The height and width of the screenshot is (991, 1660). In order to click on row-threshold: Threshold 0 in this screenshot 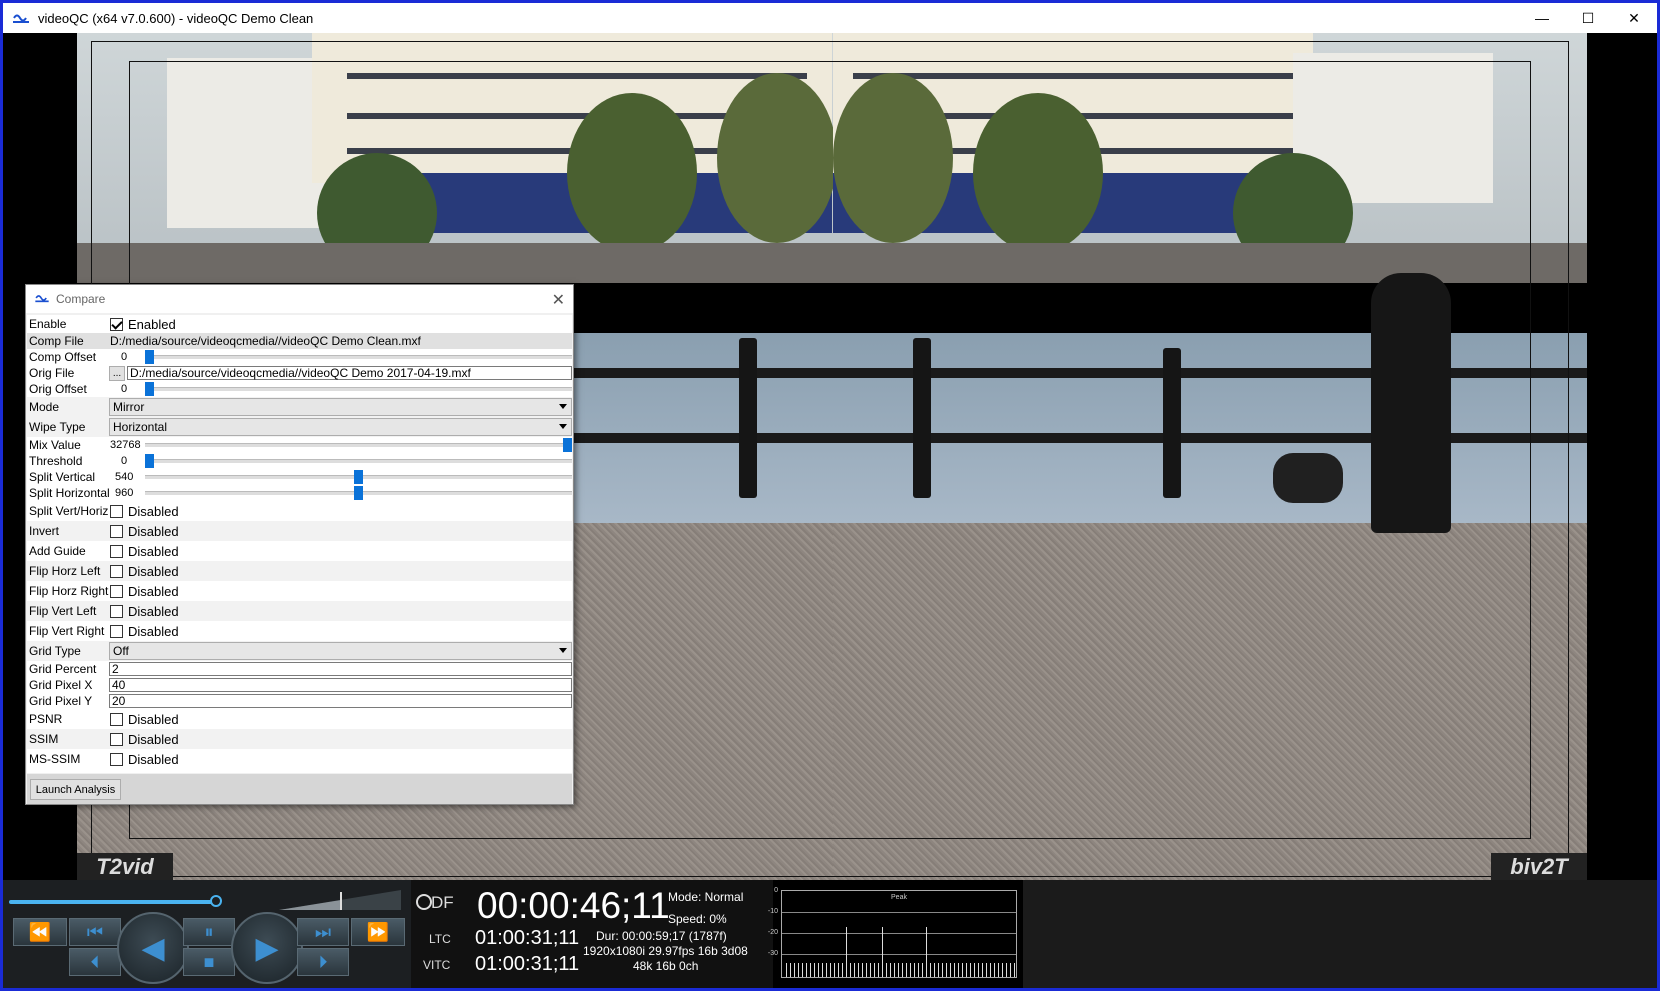, I will do `click(299, 461)`.